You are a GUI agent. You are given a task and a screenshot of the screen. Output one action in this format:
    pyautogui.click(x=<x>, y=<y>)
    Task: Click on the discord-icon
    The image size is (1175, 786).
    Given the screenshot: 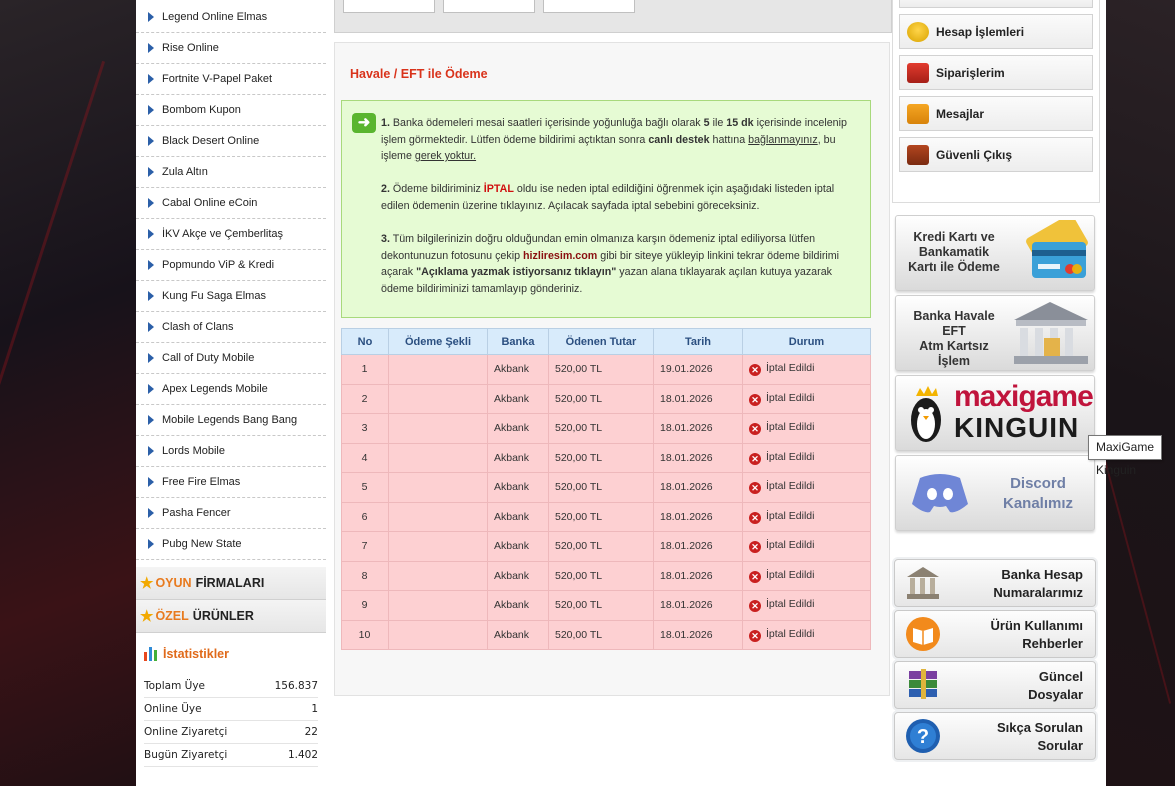 What is the action you would take?
    pyautogui.click(x=940, y=493)
    